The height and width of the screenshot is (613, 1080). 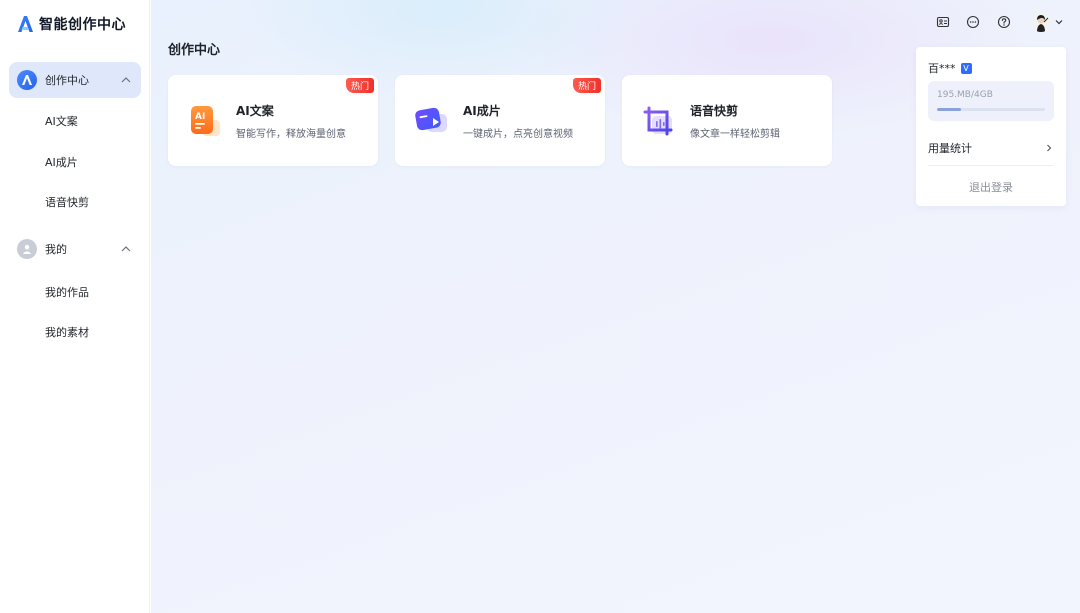 I want to click on card-title: AI文案, so click(x=255, y=111).